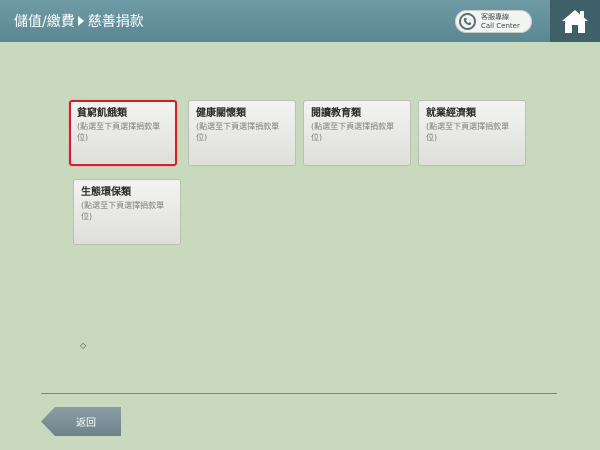 The height and width of the screenshot is (450, 600). What do you see at coordinates (106, 192) in the screenshot?
I see `category-title: 生態環保類` at bounding box center [106, 192].